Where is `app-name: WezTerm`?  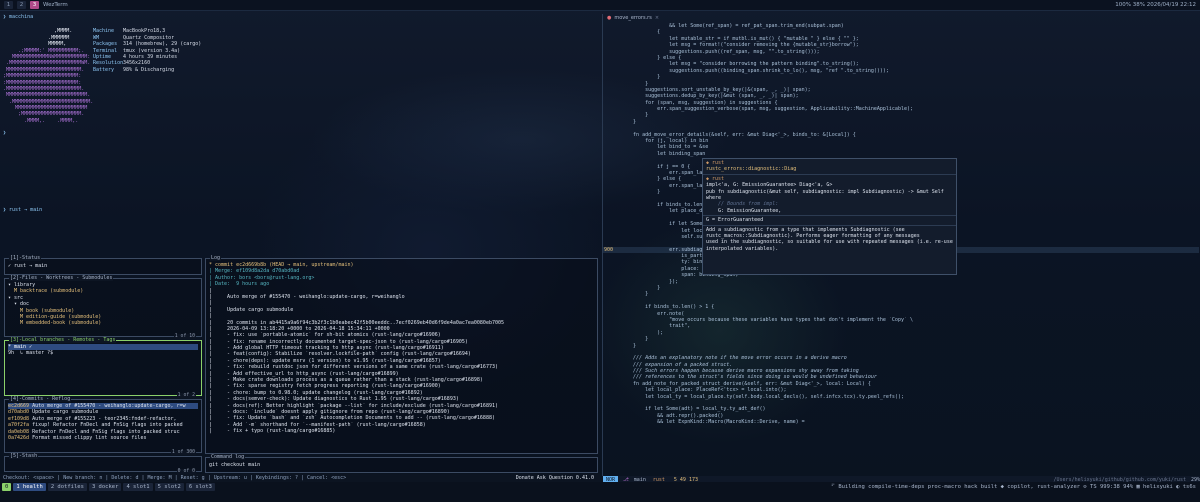
app-name: WezTerm is located at coordinates (55, 4).